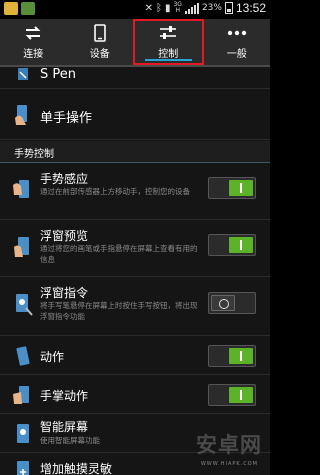  What do you see at coordinates (168, 54) in the screenshot?
I see `tab-label: 控制` at bounding box center [168, 54].